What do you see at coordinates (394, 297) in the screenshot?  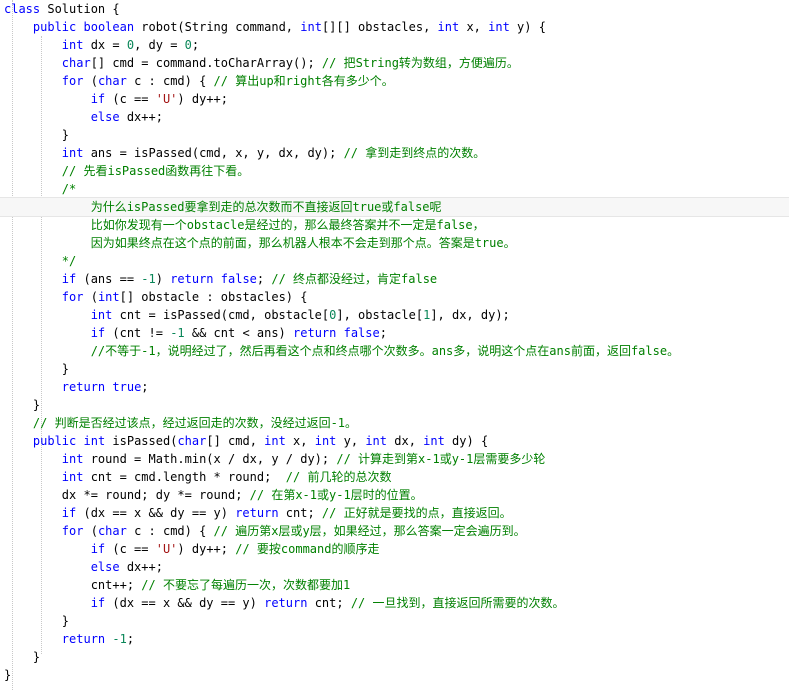 I see `code-line: for (int[] obstacle : obstacles) {` at bounding box center [394, 297].